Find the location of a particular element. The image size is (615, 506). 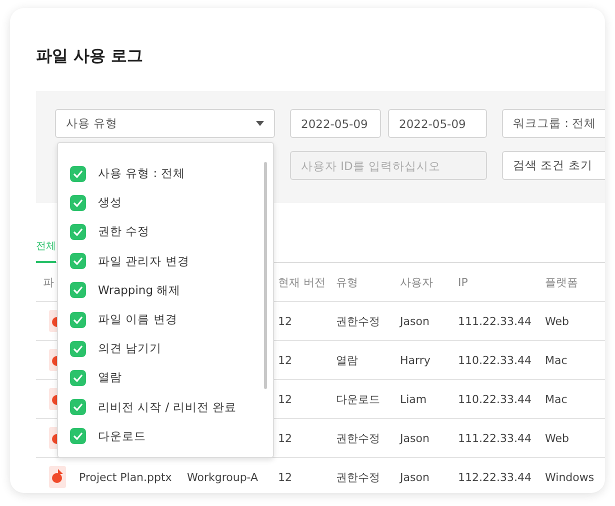

column-header: 사용자 is located at coordinates (417, 282).